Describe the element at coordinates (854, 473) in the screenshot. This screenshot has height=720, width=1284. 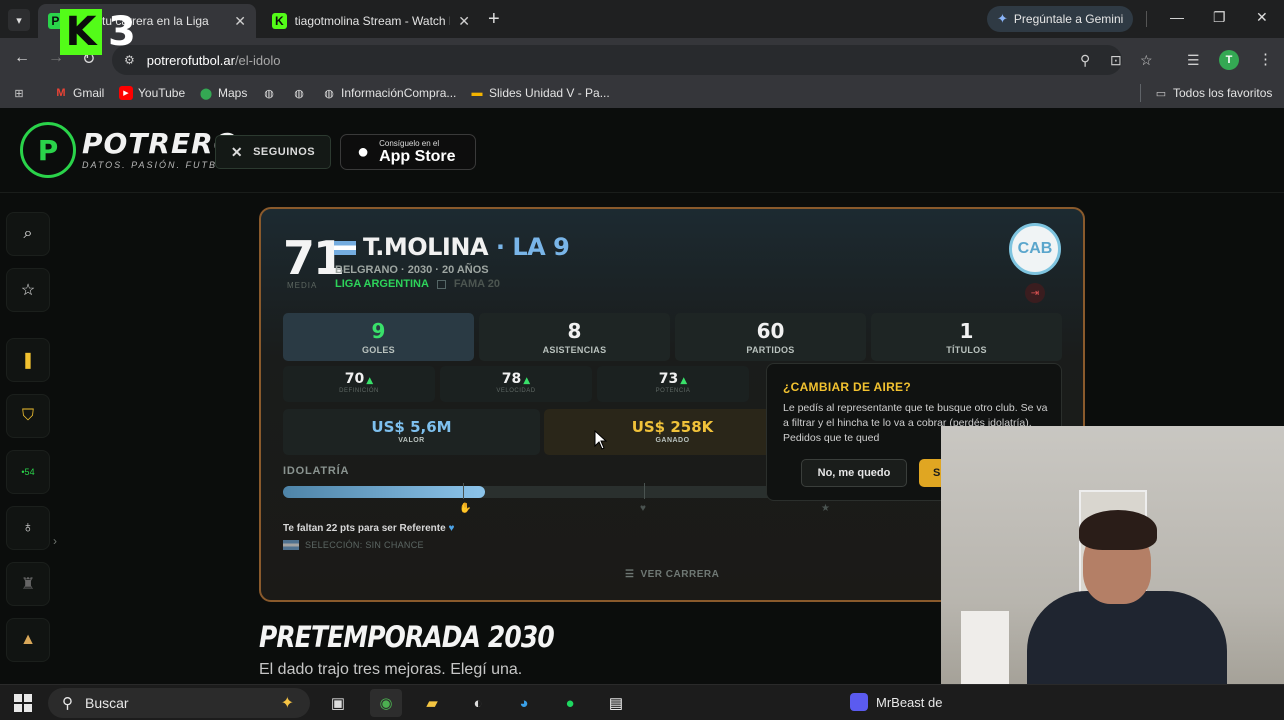
I see `stay-button: No, me quedo` at that location.